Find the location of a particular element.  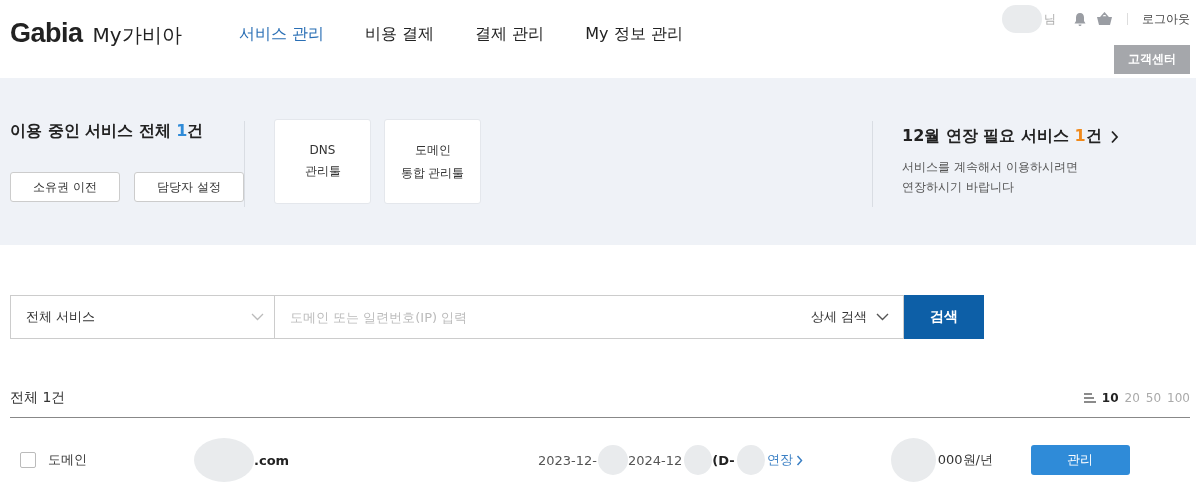

nav-tab: 비용 결제 is located at coordinates (400, 34).